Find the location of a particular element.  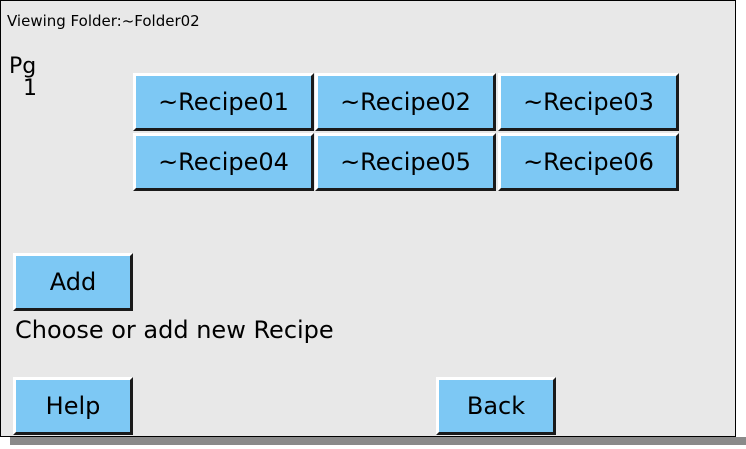

screen-shadow is located at coordinates (378, 441).